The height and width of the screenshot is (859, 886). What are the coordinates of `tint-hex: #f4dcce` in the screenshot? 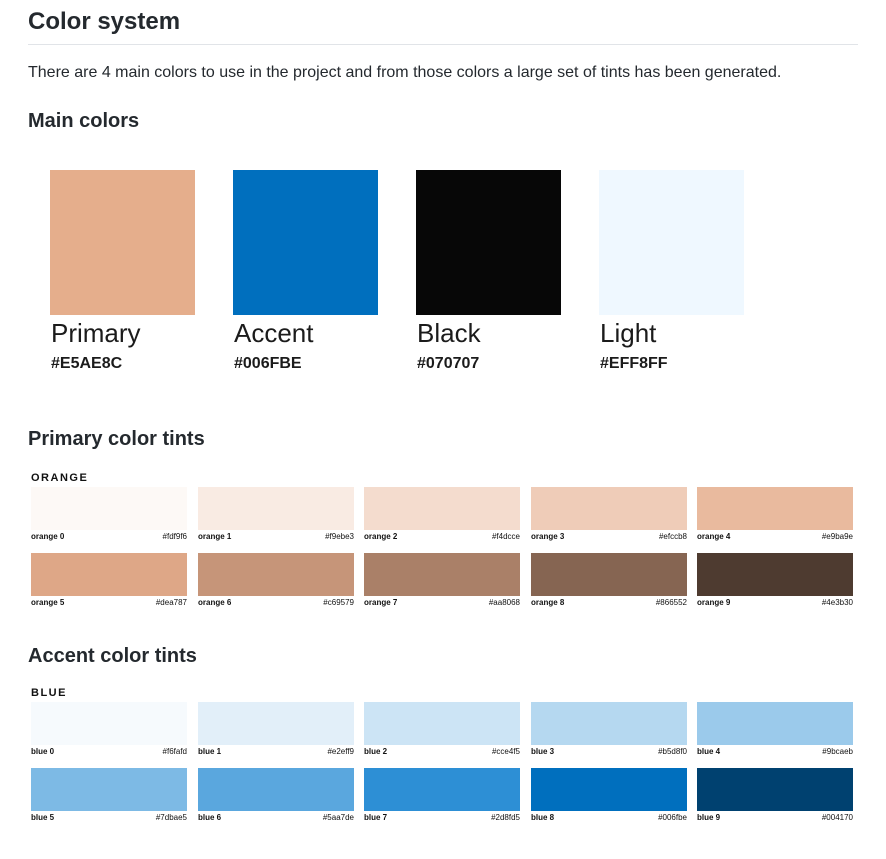 It's located at (505, 536).